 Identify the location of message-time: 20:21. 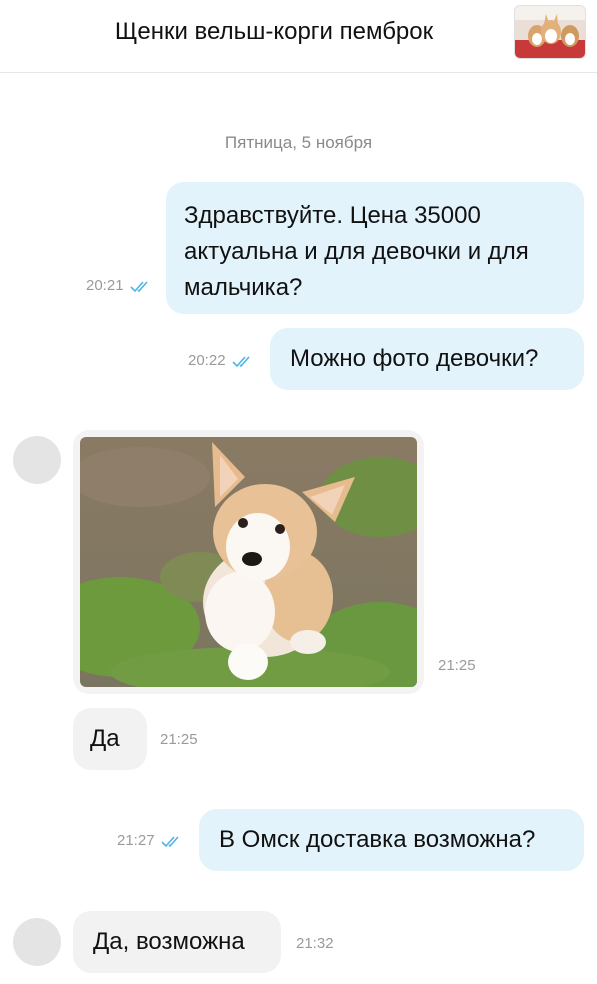
(105, 285).